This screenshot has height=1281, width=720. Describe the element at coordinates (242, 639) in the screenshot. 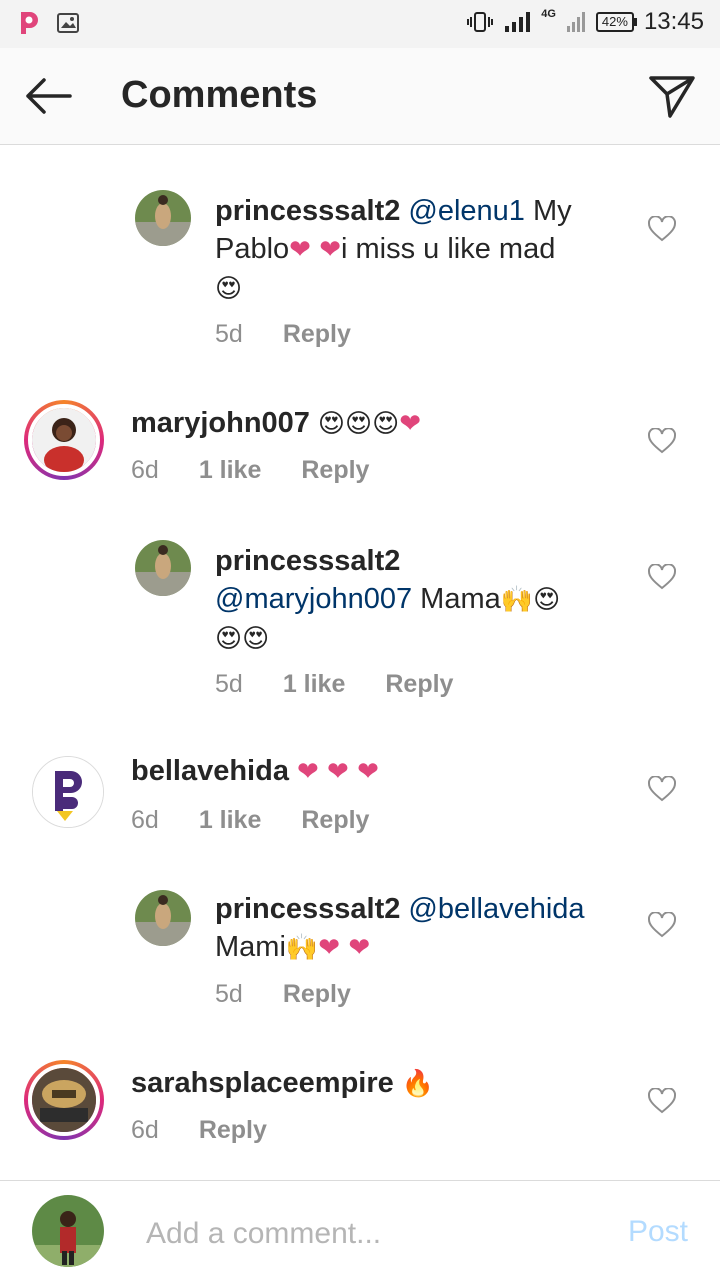

I see `emoji: 😍😍` at that location.